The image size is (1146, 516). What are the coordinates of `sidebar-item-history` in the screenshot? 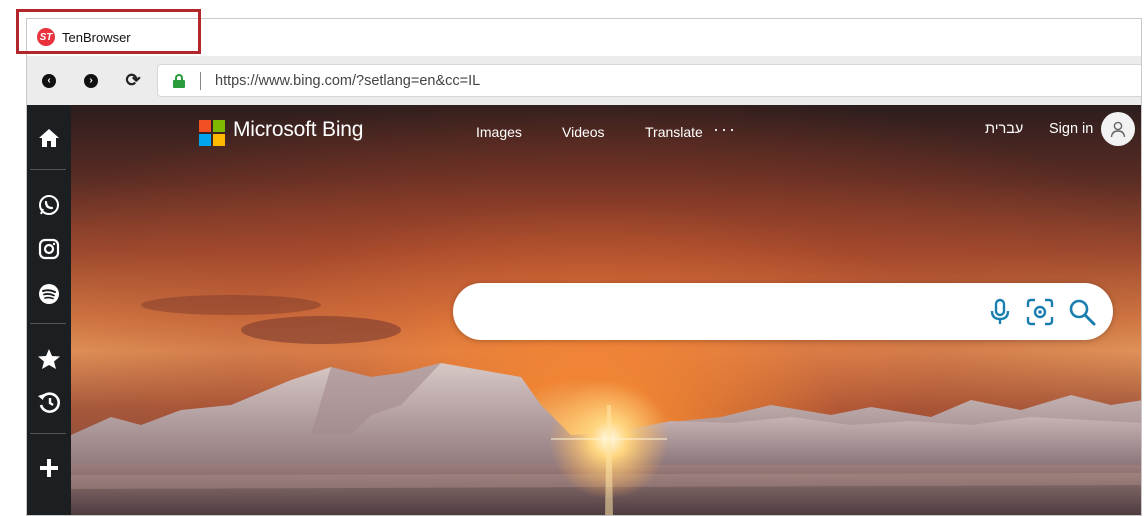 It's located at (49, 403).